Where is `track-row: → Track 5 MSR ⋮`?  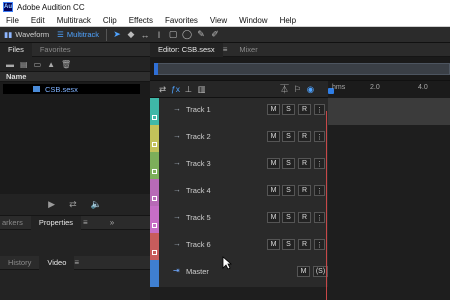
track-row: → Track 5 MSR ⋮ is located at coordinates (300, 219).